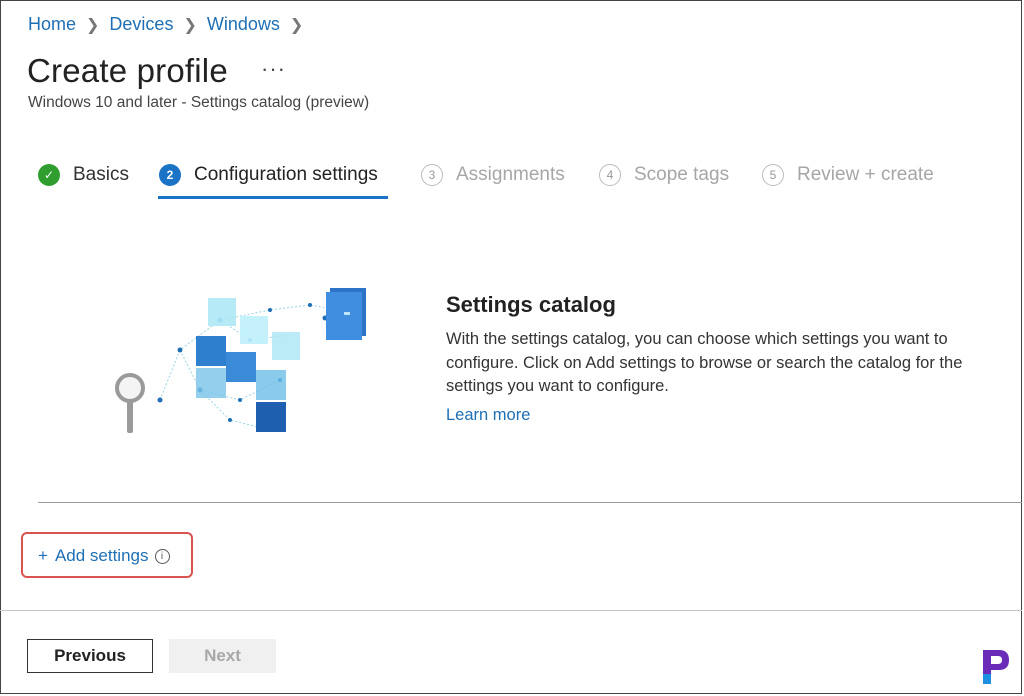 This screenshot has width=1024, height=696. Describe the element at coordinates (222, 656) in the screenshot. I see `next-button: Next` at that location.